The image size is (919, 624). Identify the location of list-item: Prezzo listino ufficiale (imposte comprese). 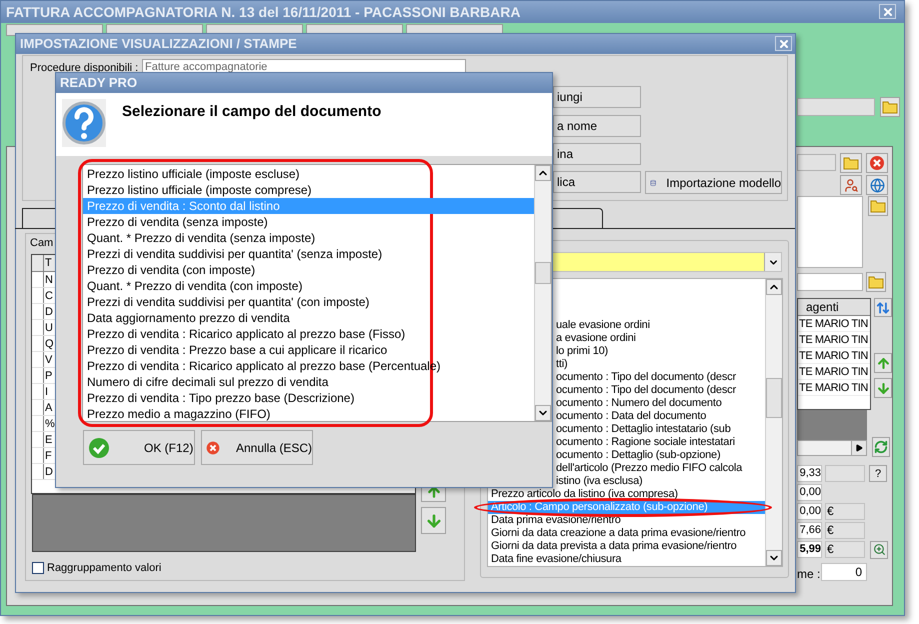
(308, 190).